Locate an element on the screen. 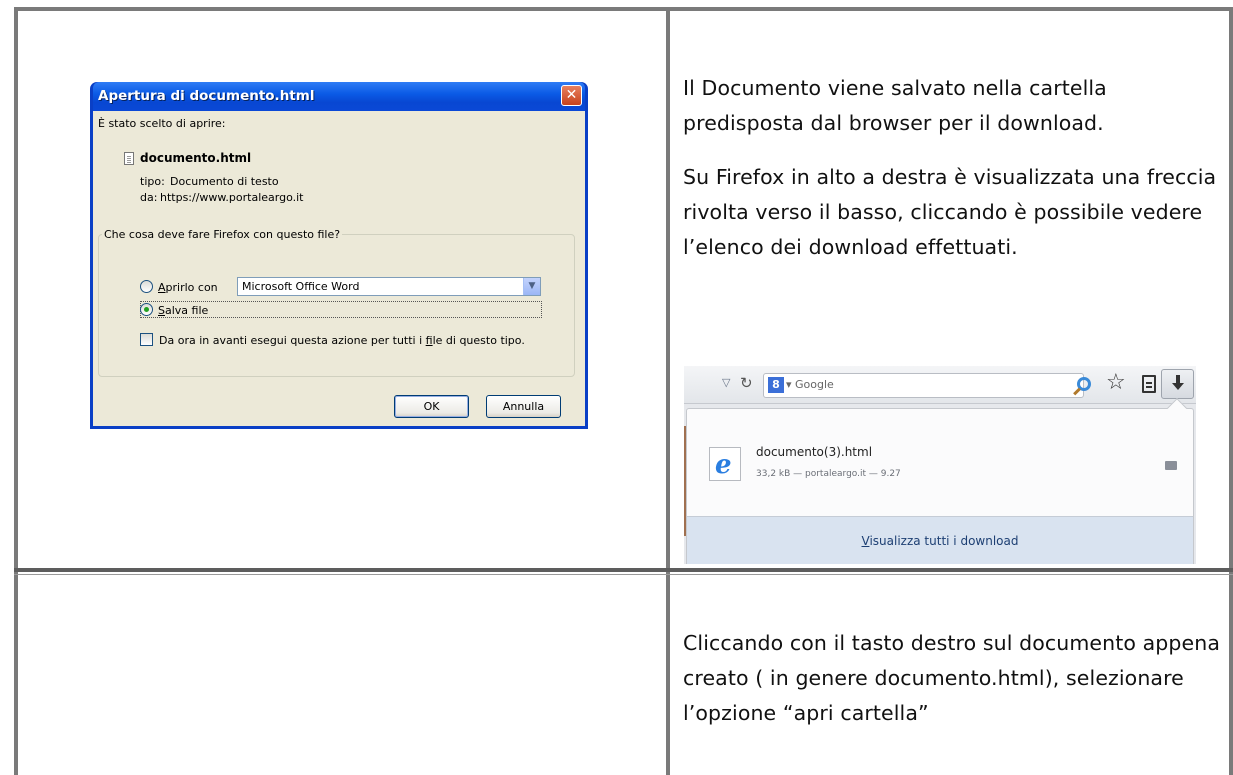  show-all-downloads-bar: Visualizza tutti i download is located at coordinates (940, 540).